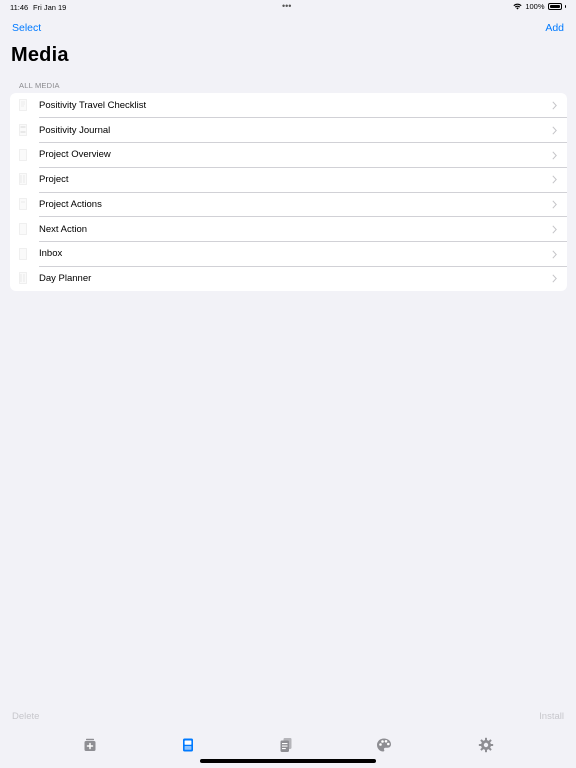  Describe the element at coordinates (65, 279) in the screenshot. I see `list-item-label: Day Planner` at that location.